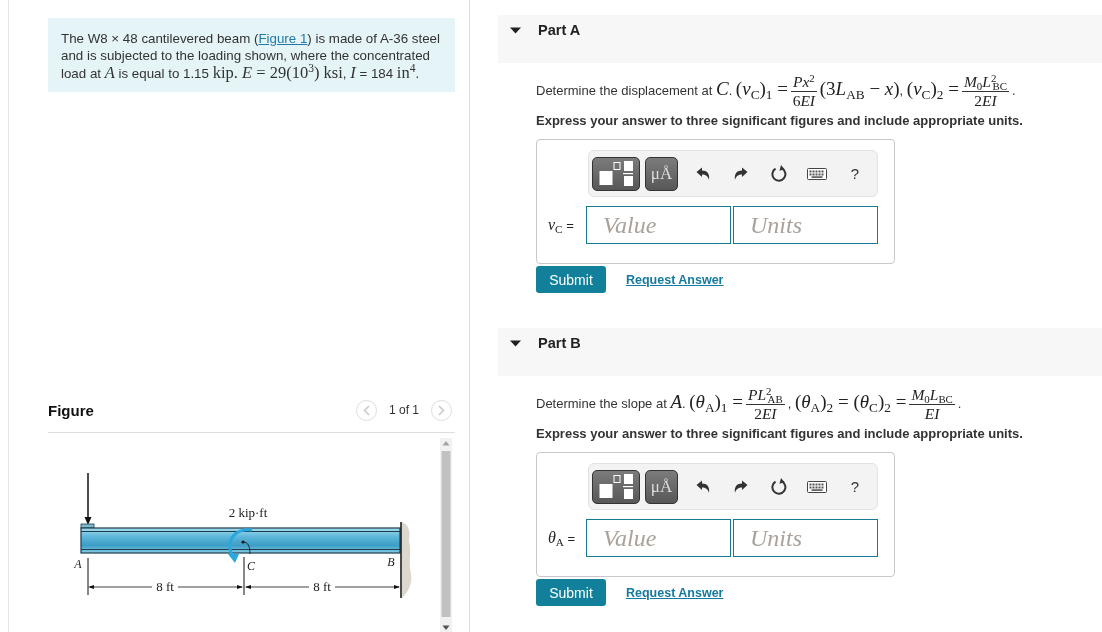  I want to click on answer-label: θ$_{A}$ =, so click(562, 538).